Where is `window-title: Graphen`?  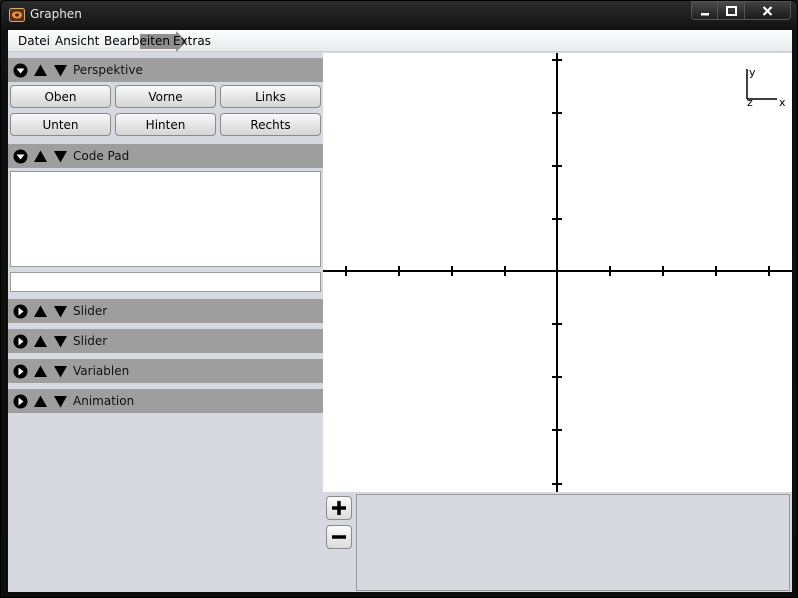 window-title: Graphen is located at coordinates (56, 14).